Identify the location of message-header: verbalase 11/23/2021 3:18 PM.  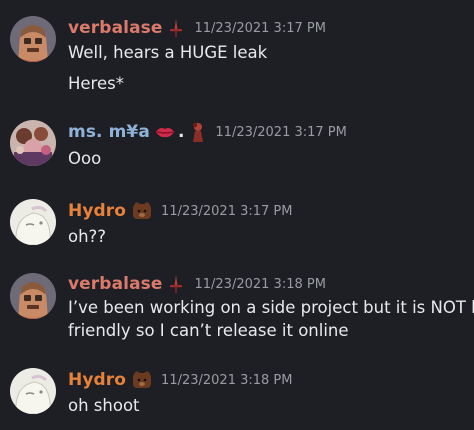
(197, 284).